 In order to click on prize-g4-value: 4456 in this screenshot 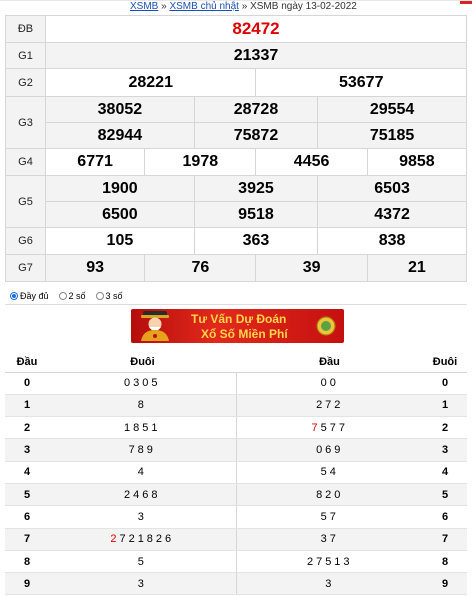, I will do `click(311, 162)`.